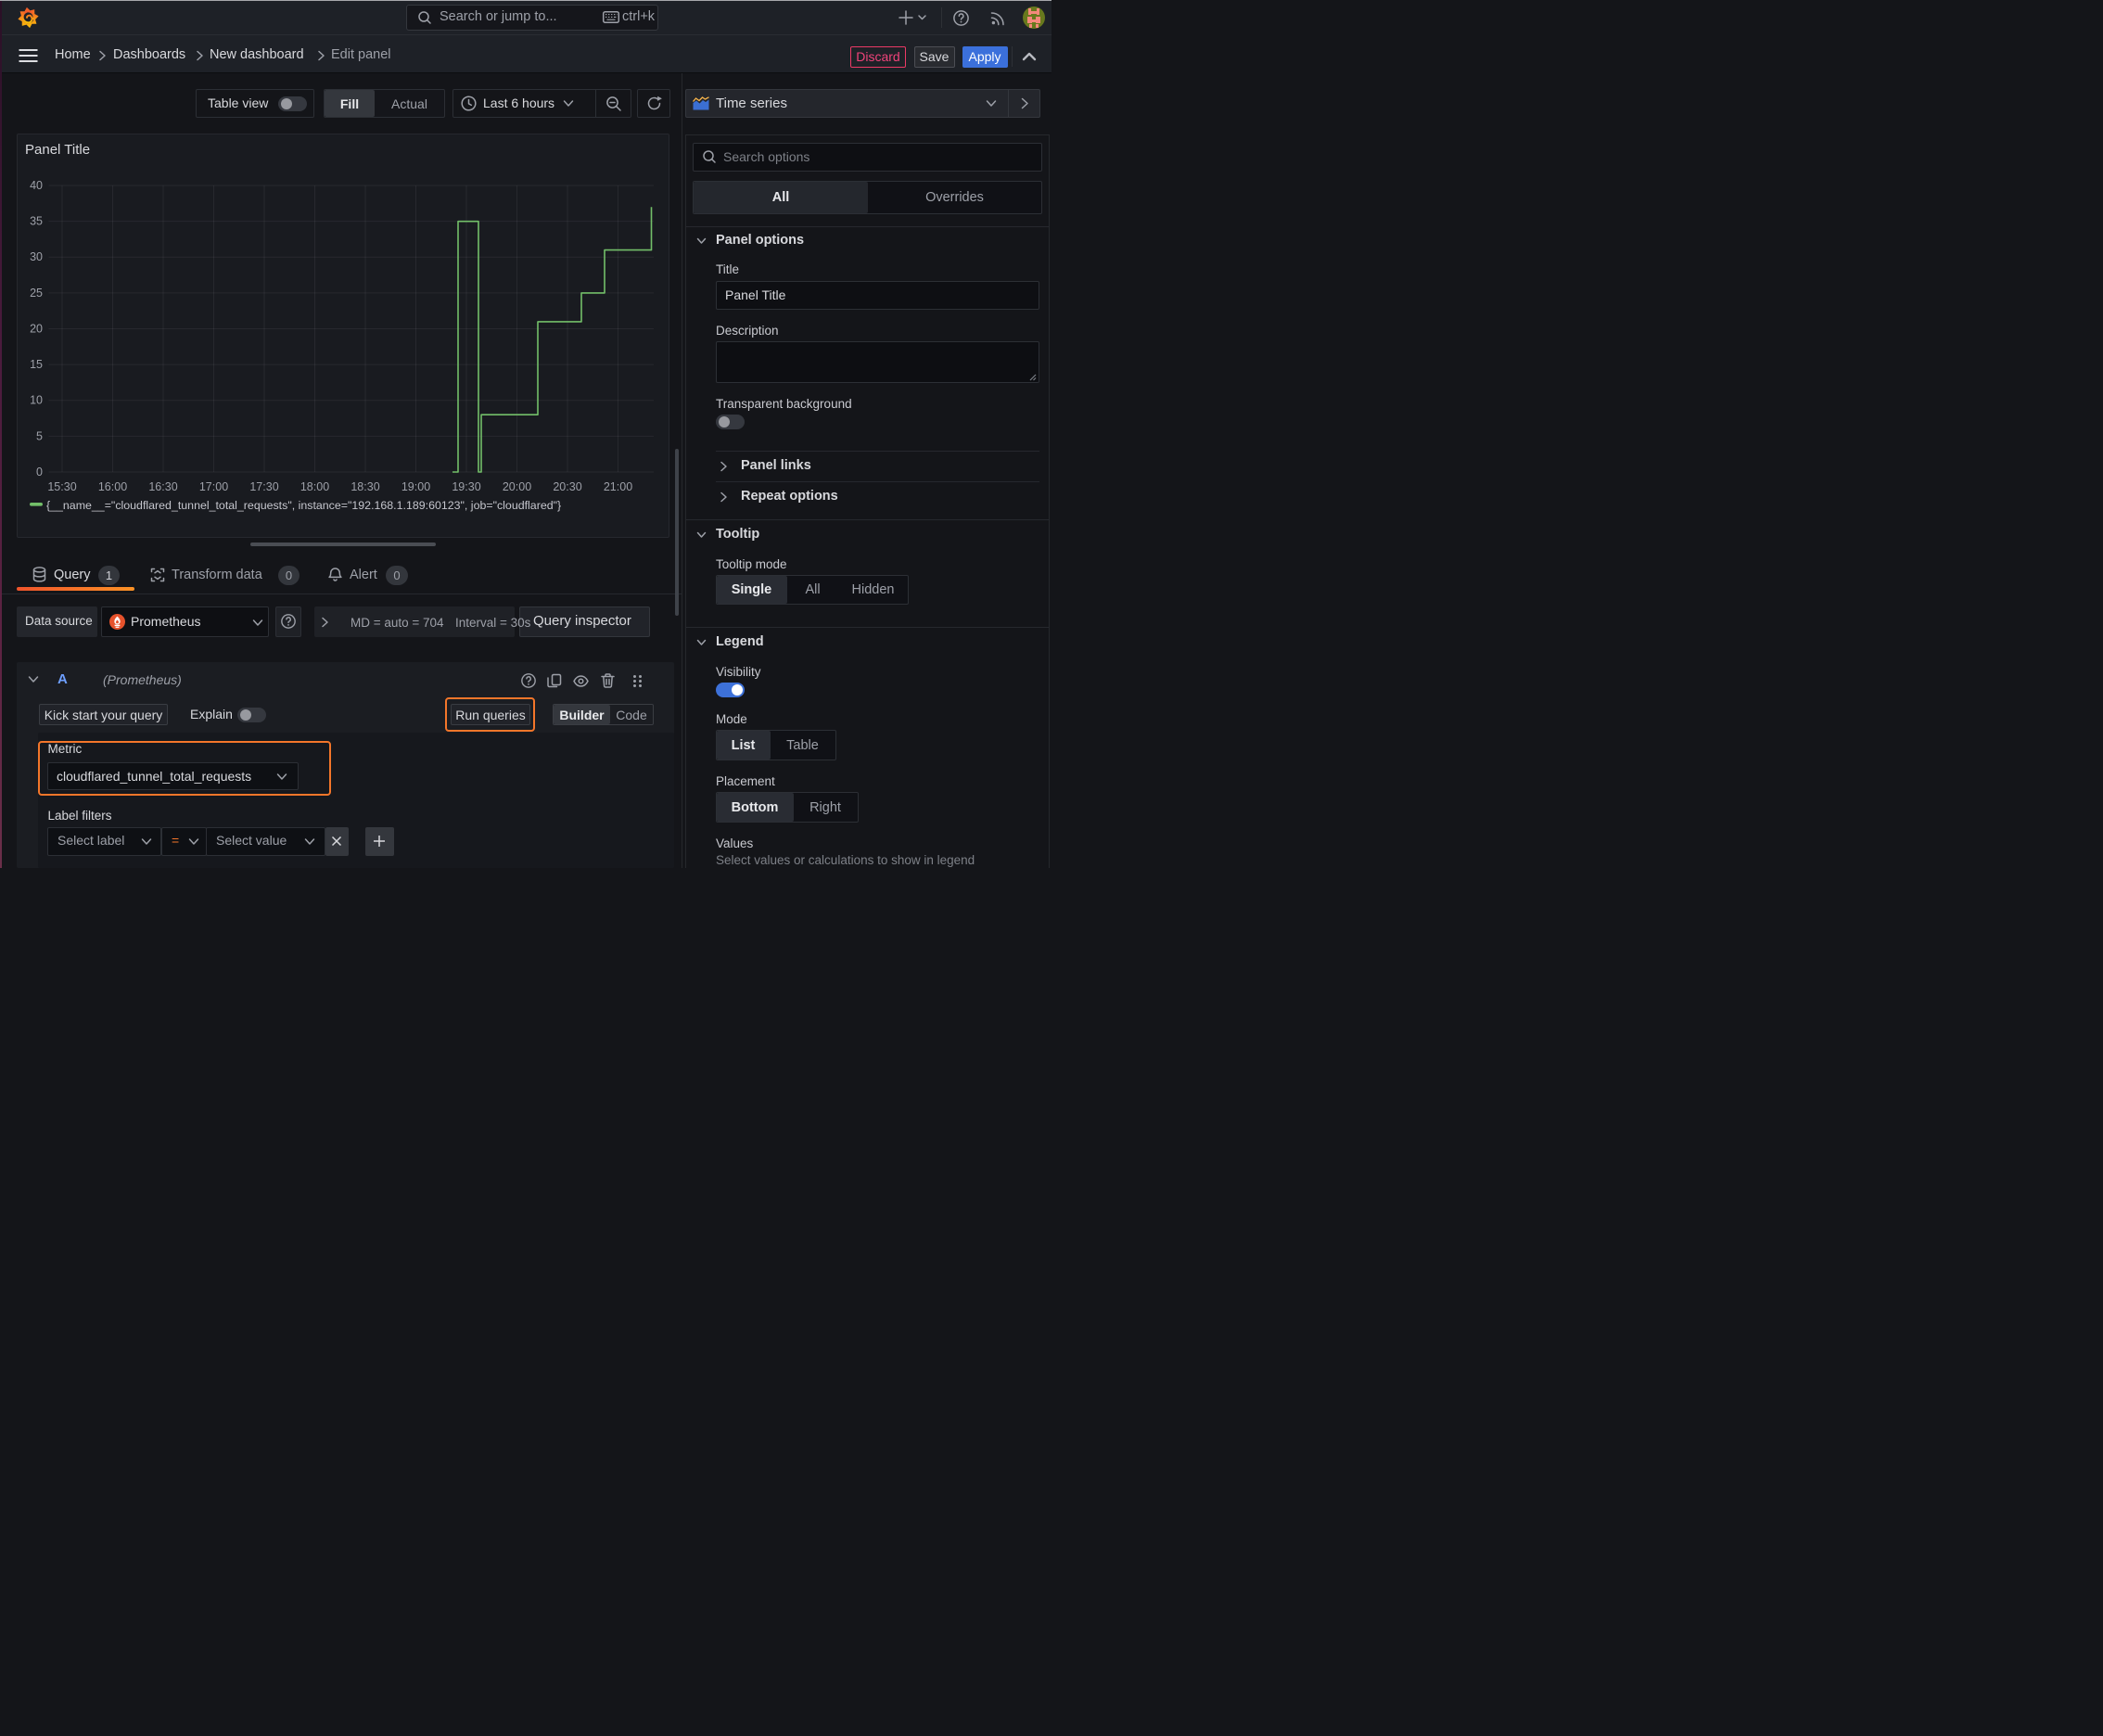 This screenshot has width=2103, height=1736. What do you see at coordinates (213, 487) in the screenshot?
I see `svg-text: 17:00` at bounding box center [213, 487].